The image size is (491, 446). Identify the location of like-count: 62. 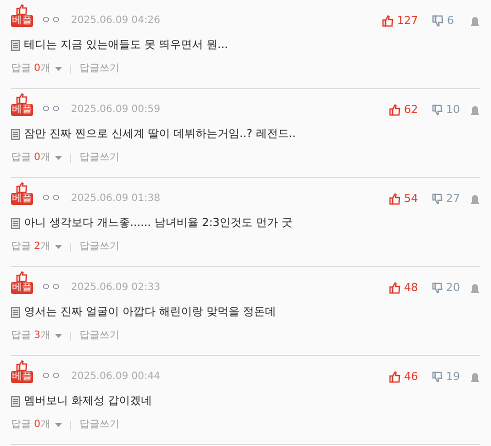
(411, 110).